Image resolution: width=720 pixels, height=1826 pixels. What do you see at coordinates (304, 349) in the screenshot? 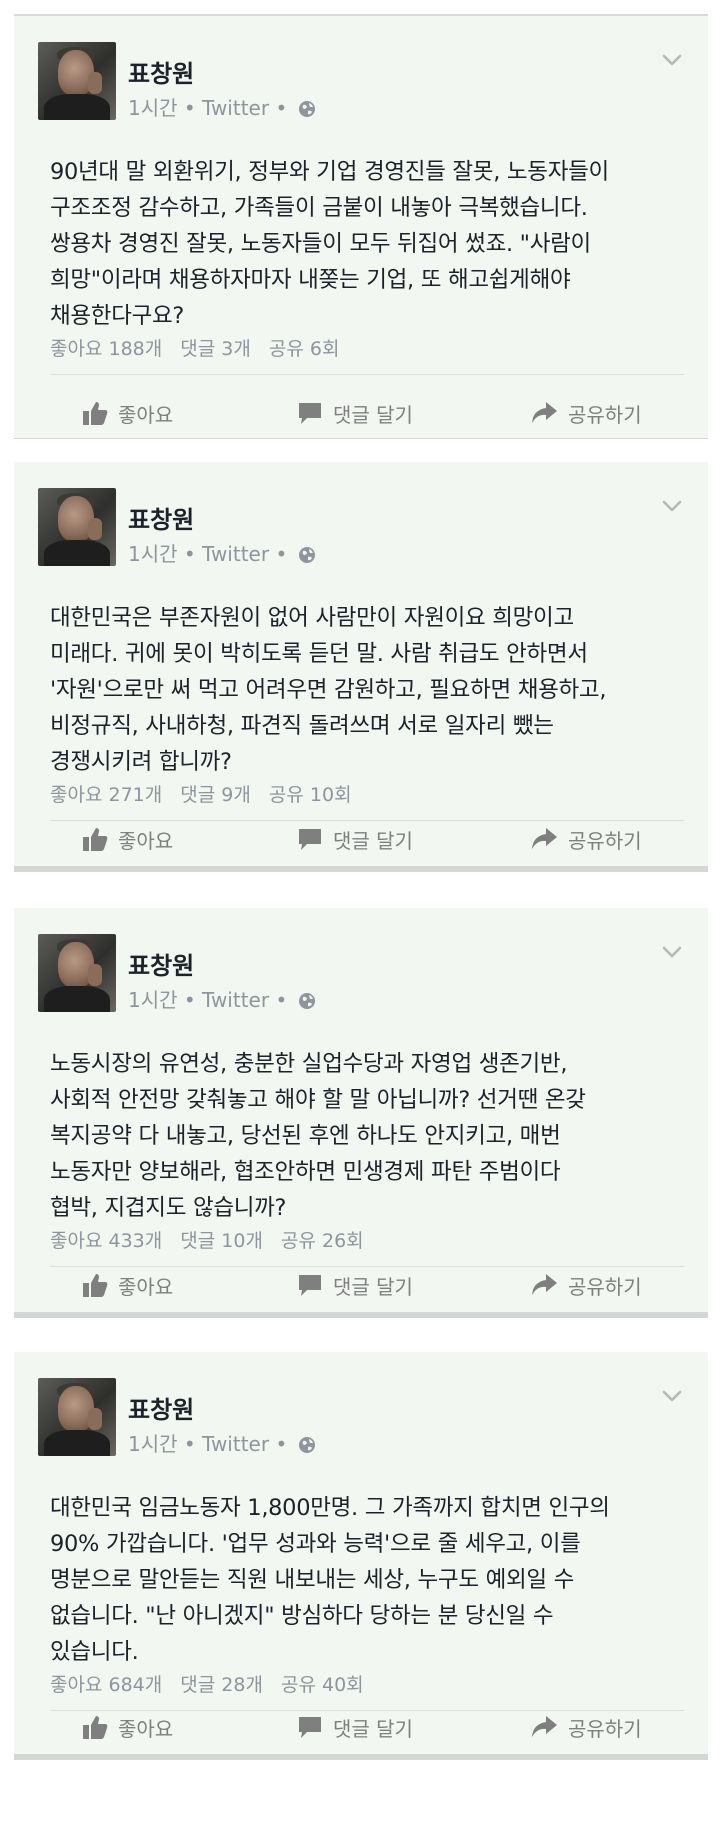
I see `shares-count: 공유 6회` at bounding box center [304, 349].